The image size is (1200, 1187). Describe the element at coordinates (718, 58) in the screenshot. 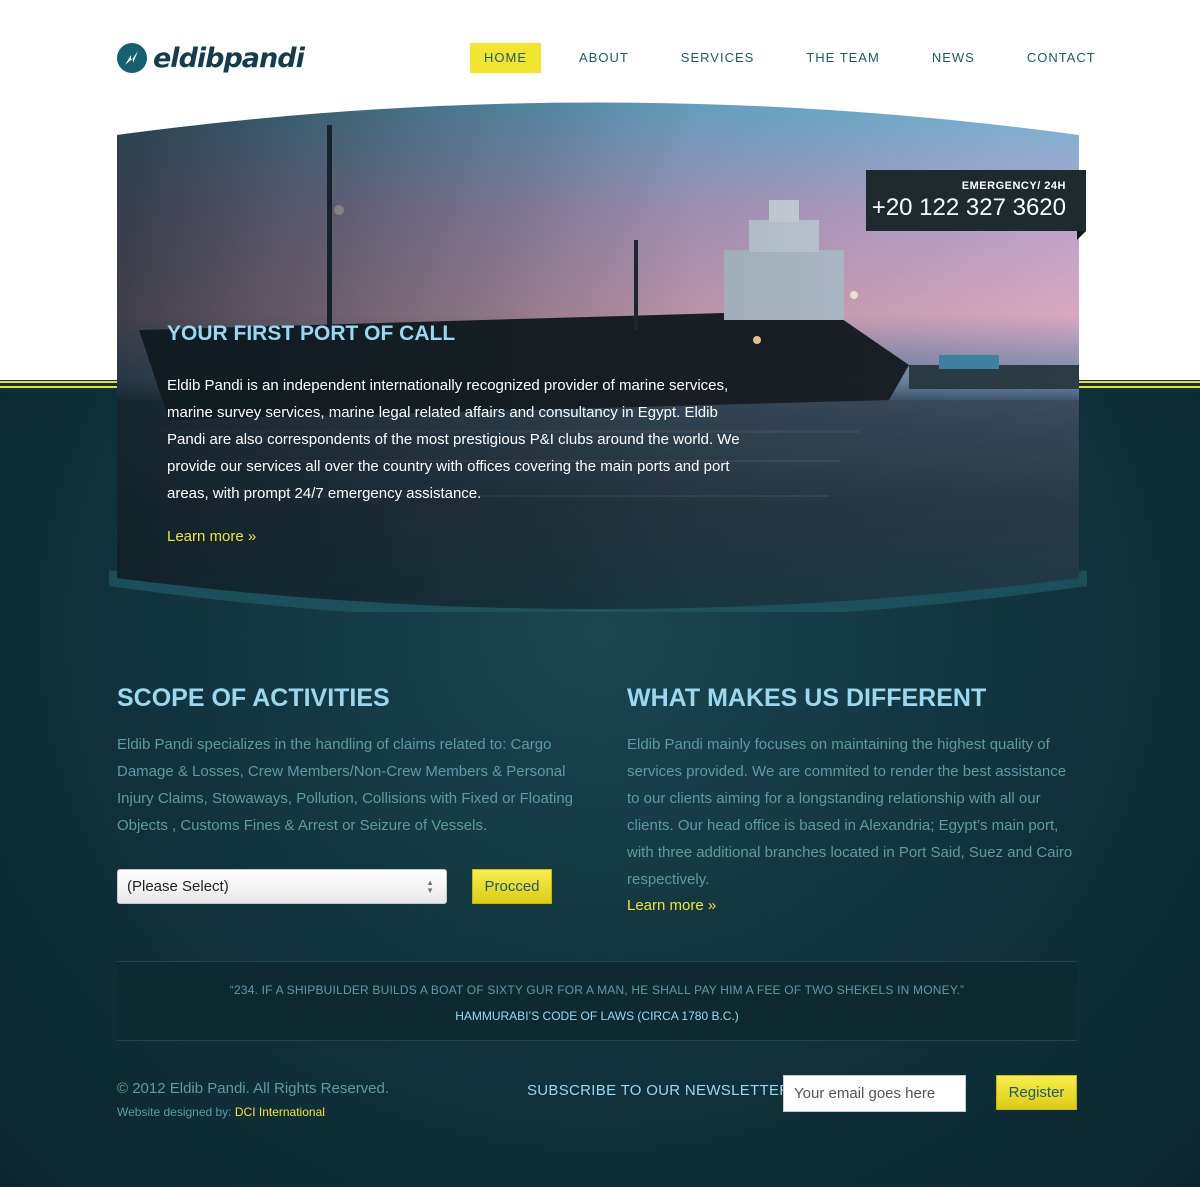

I see `nav-services: SERVICES` at that location.